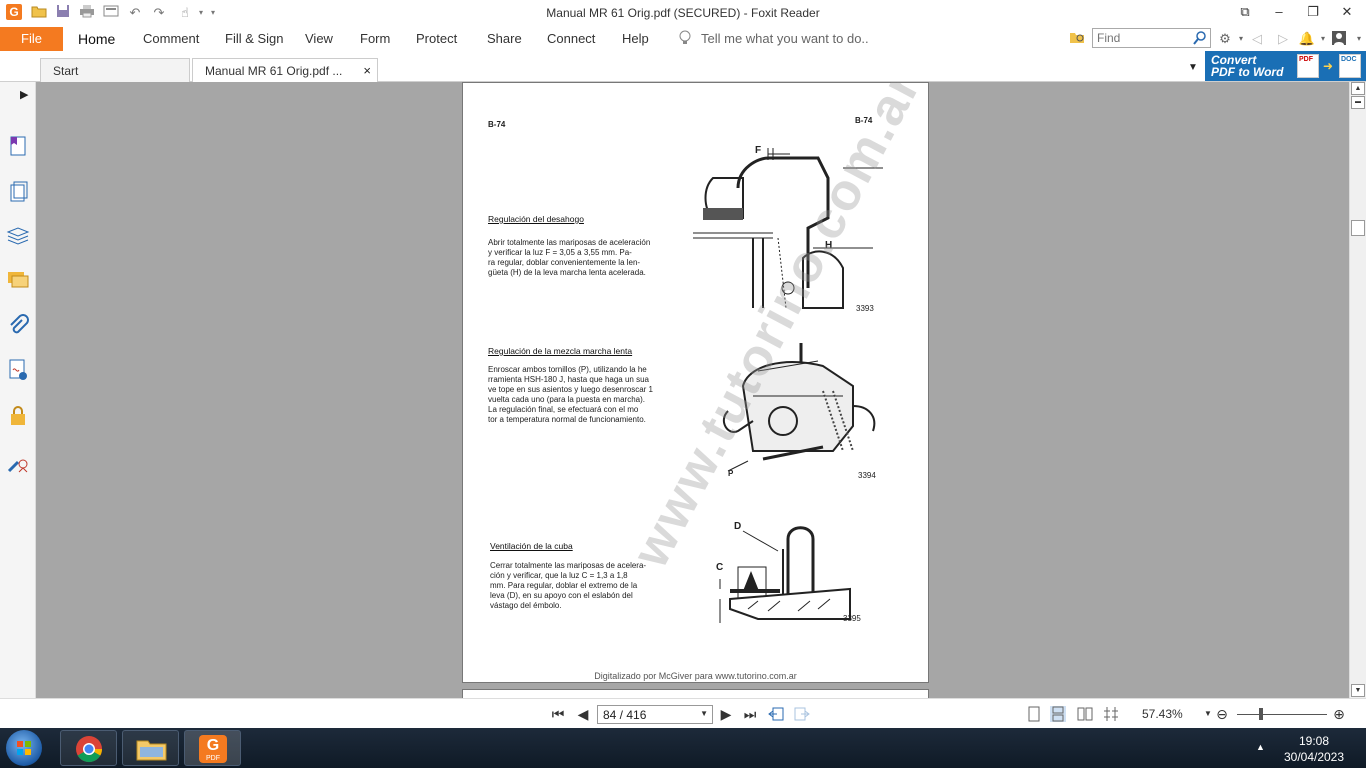 The width and height of the screenshot is (1366, 770). Describe the element at coordinates (1308, 66) in the screenshot. I see `pdf-file-icon: PDF` at that location.